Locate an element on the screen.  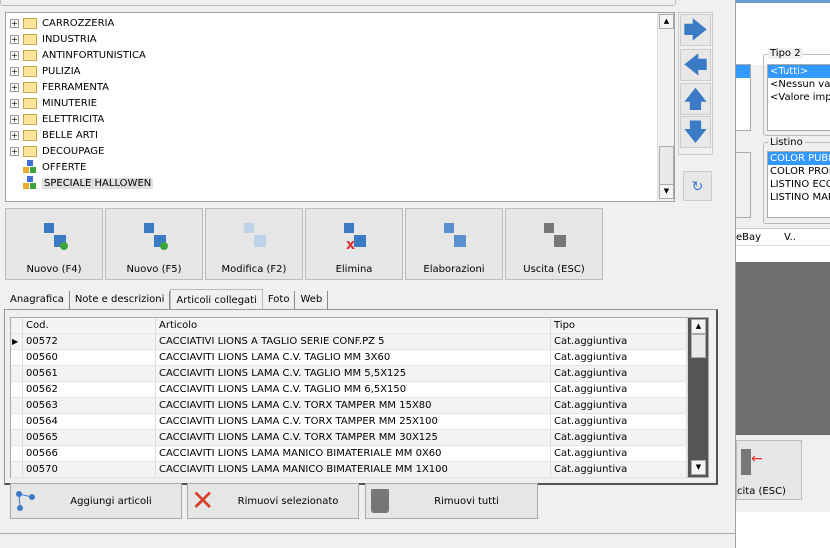
toolbar-button-uscita-esc: Uscita (ESC) is located at coordinates (554, 244).